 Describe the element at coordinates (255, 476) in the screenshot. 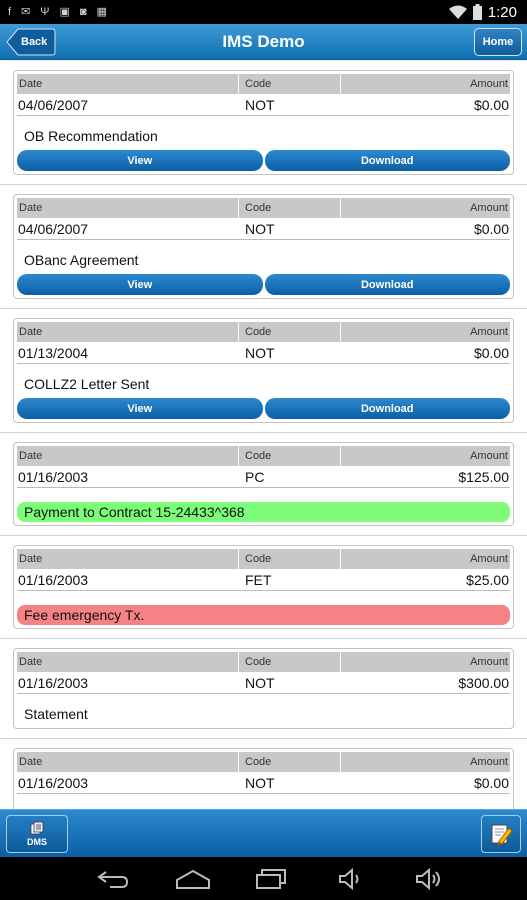

I see `record-code: PC` at that location.